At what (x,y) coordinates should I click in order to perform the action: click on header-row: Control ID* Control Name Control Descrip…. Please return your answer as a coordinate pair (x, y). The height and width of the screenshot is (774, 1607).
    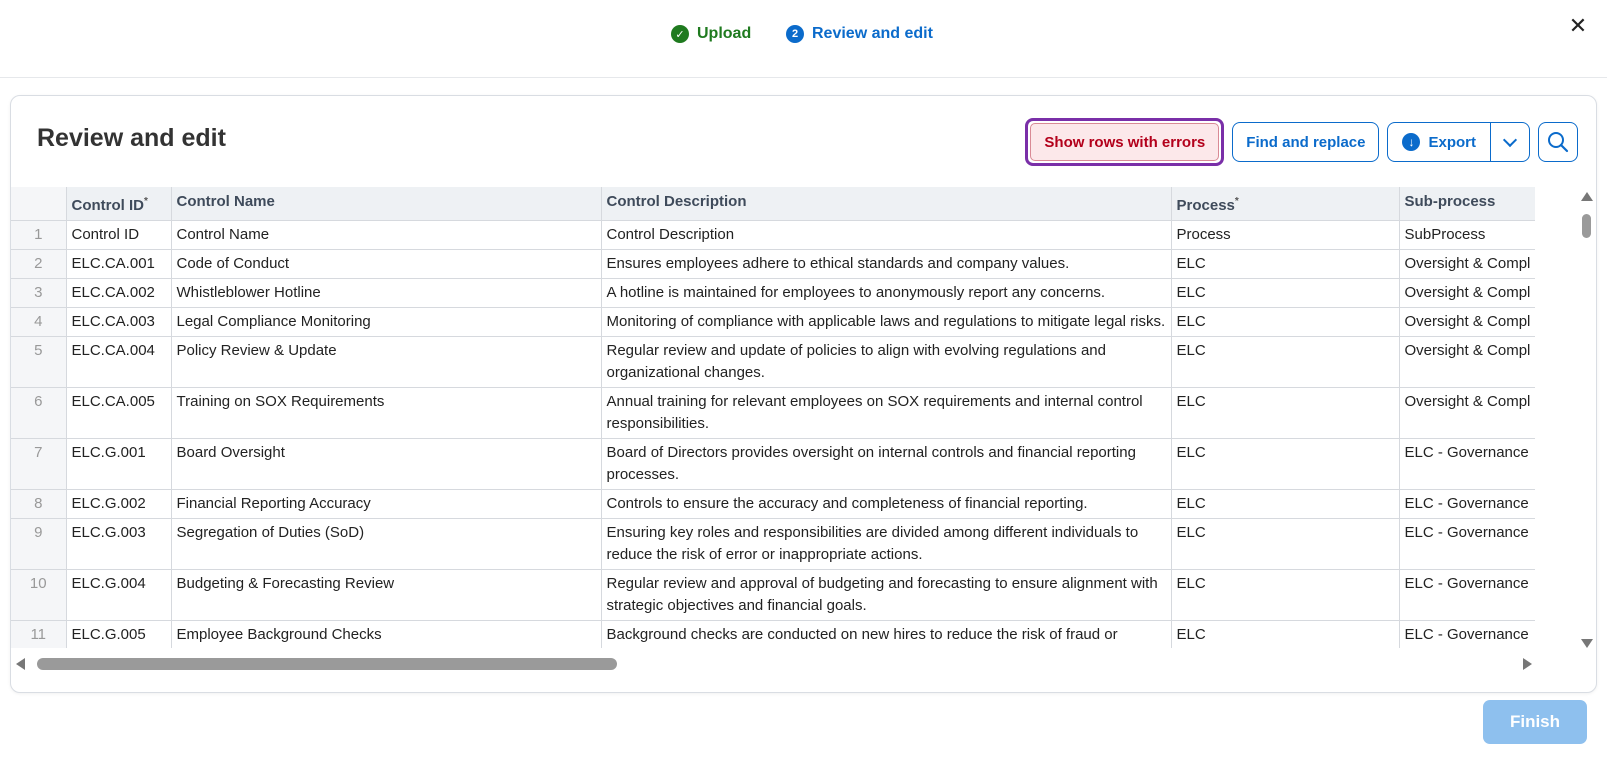
    Looking at the image, I should click on (773, 204).